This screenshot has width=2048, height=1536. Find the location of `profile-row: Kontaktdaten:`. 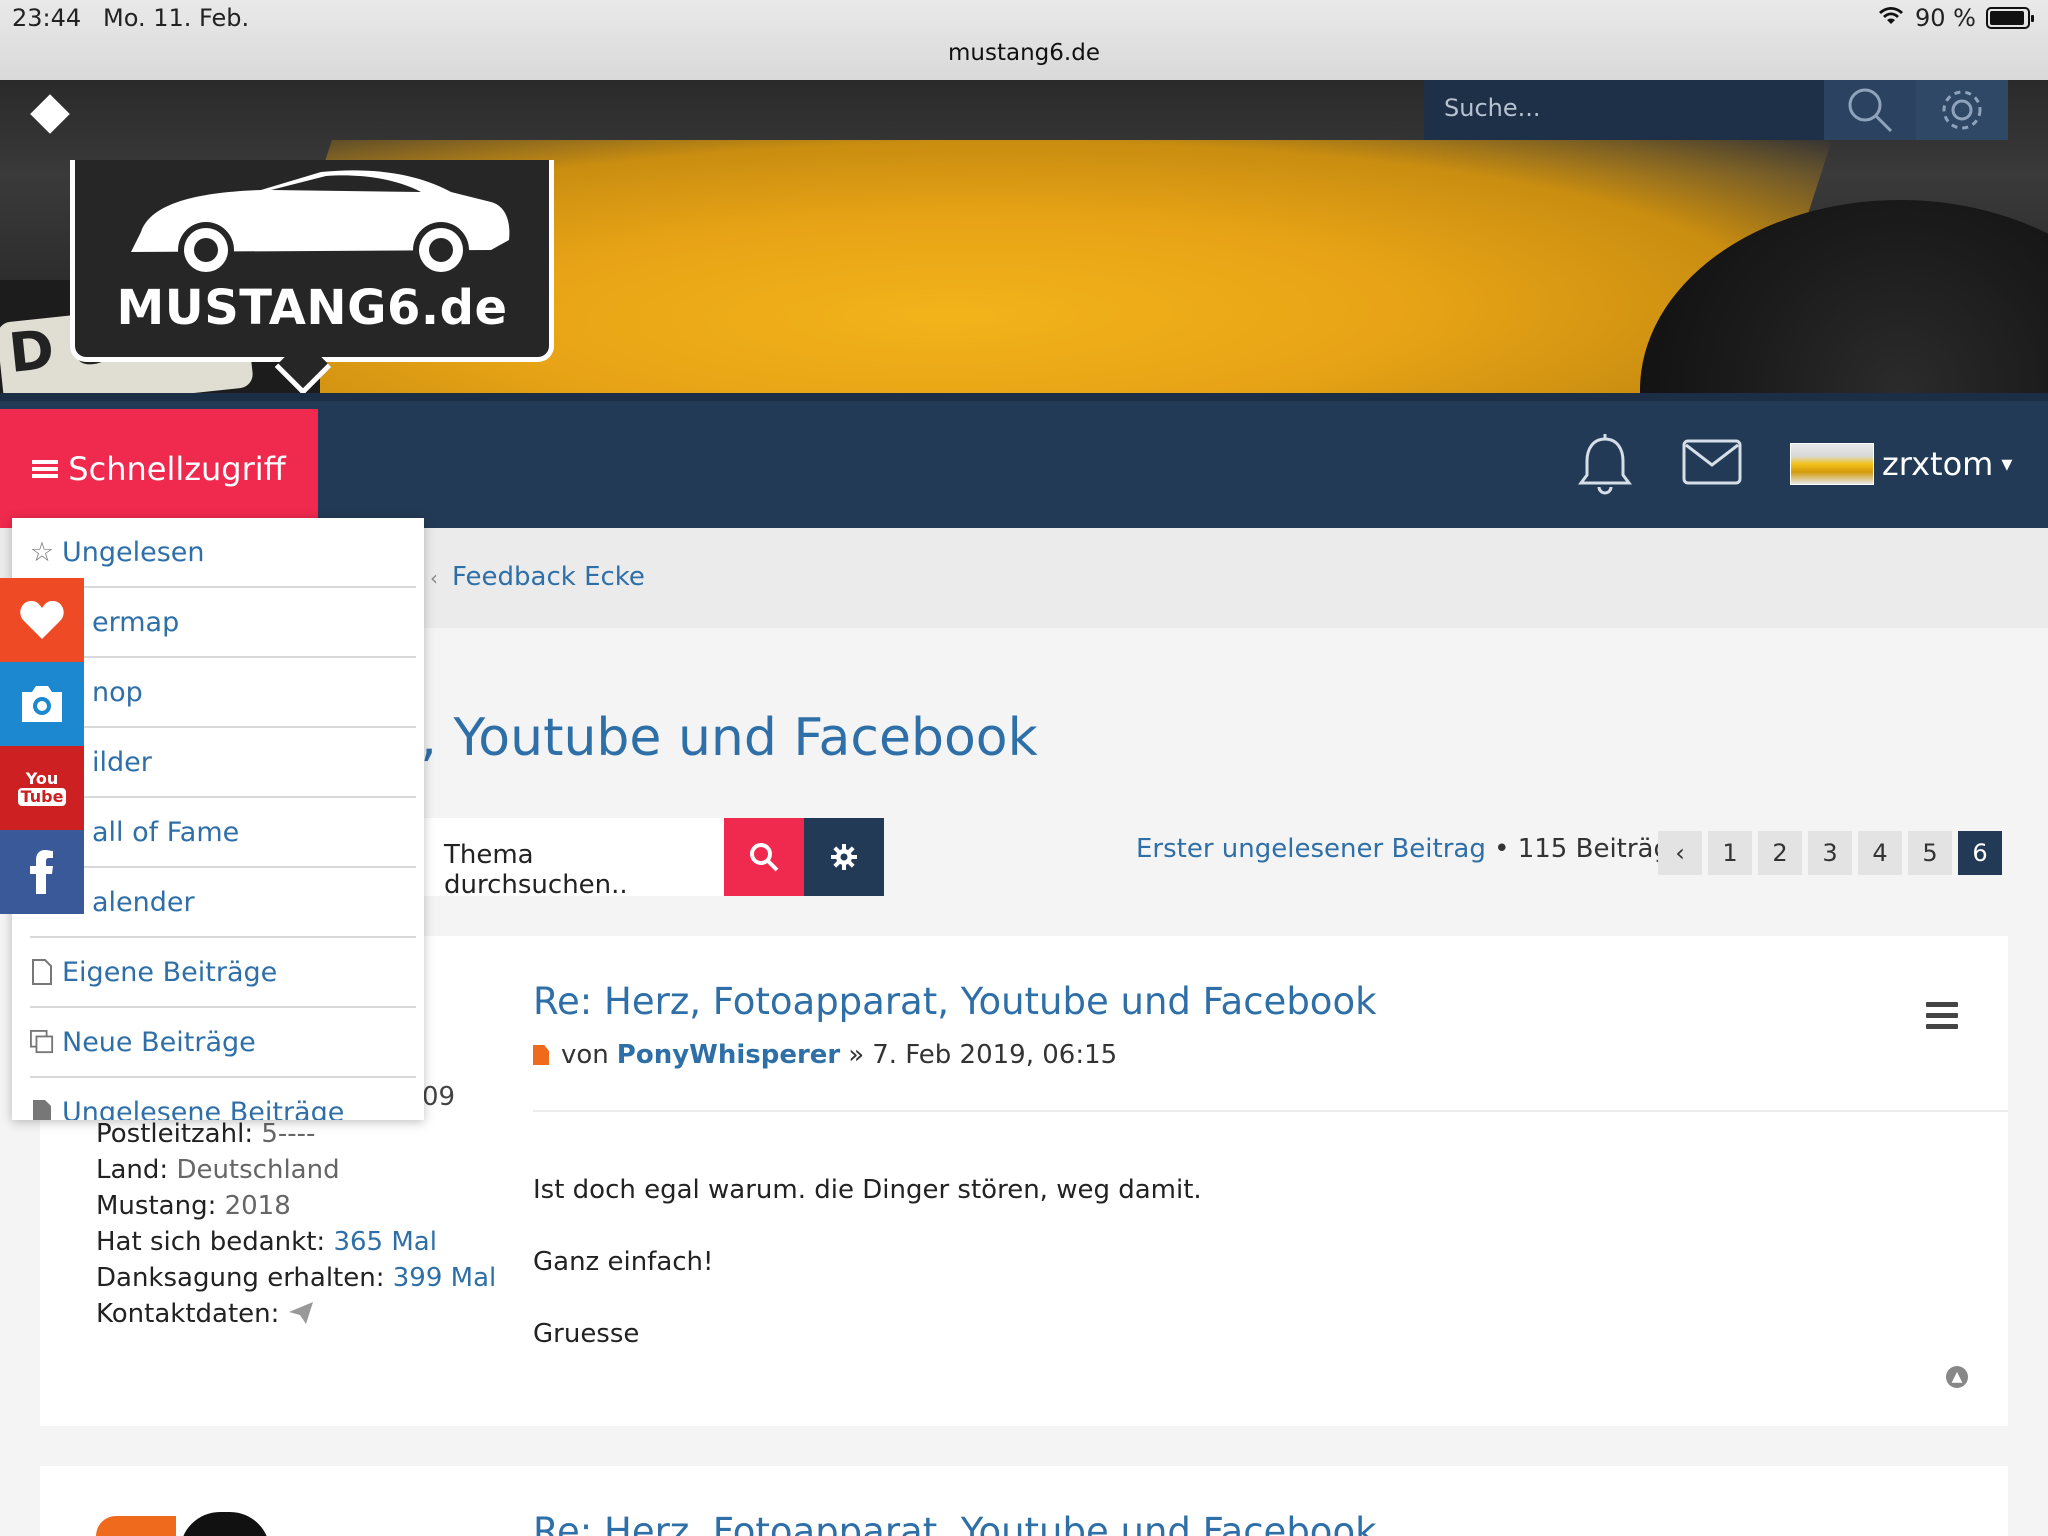

profile-row: Kontaktdaten: is located at coordinates (296, 1314).